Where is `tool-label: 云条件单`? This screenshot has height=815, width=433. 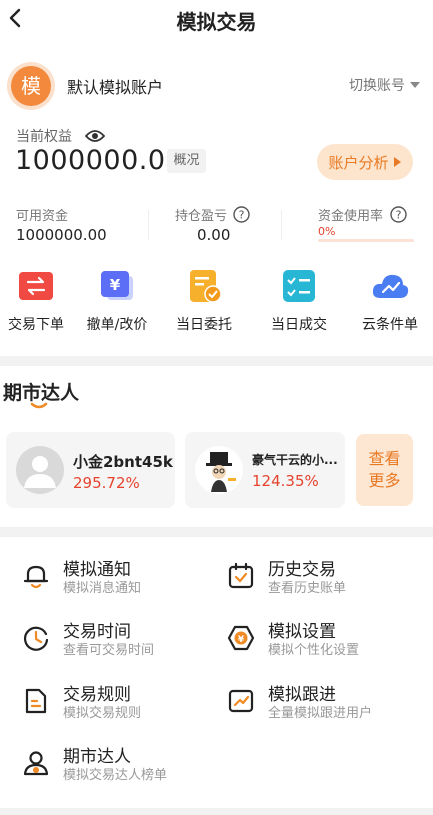 tool-label: 云条件单 is located at coordinates (390, 325).